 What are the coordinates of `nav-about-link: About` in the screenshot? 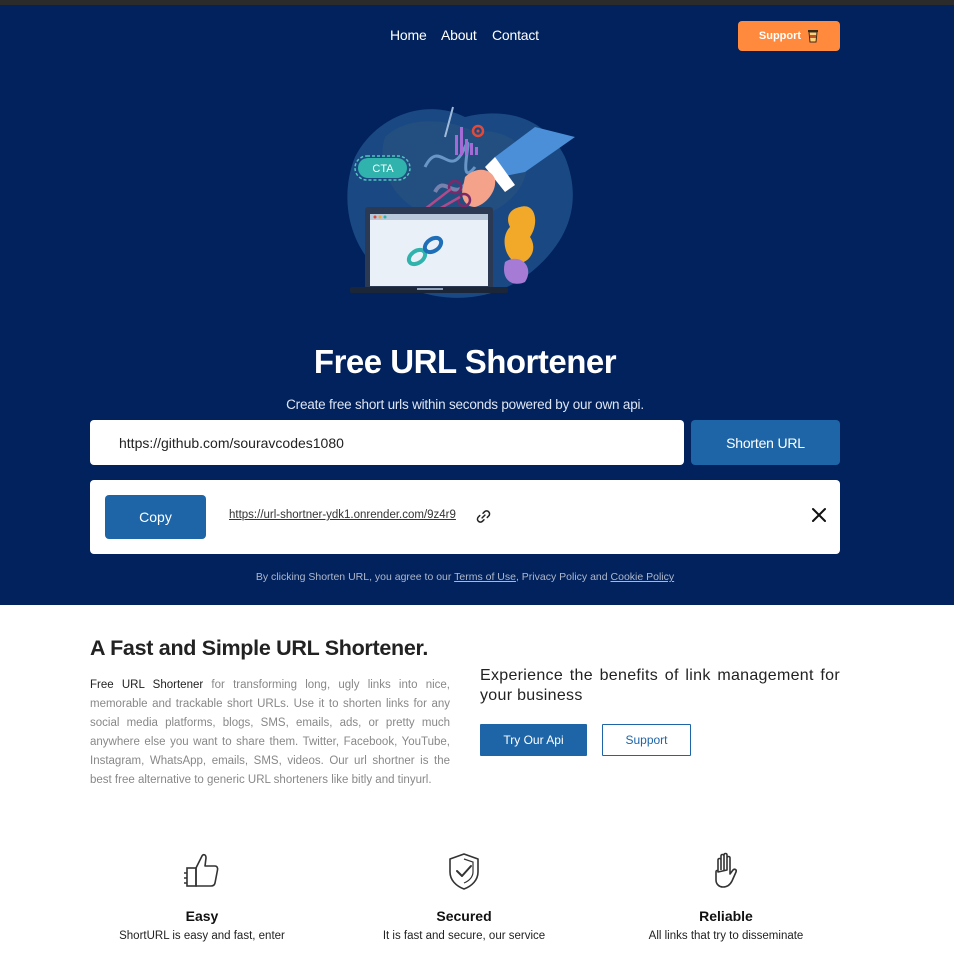 It's located at (459, 35).